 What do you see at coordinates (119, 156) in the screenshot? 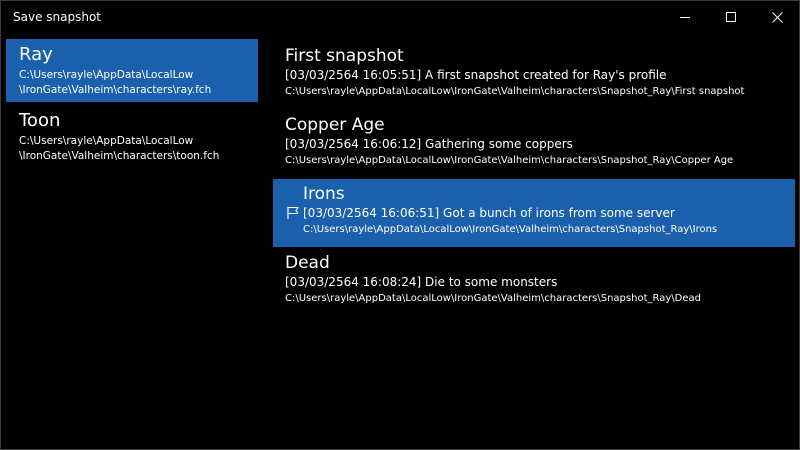
I see `profile-path-line: \IronGate\Valheim\characters\toon.fch` at bounding box center [119, 156].